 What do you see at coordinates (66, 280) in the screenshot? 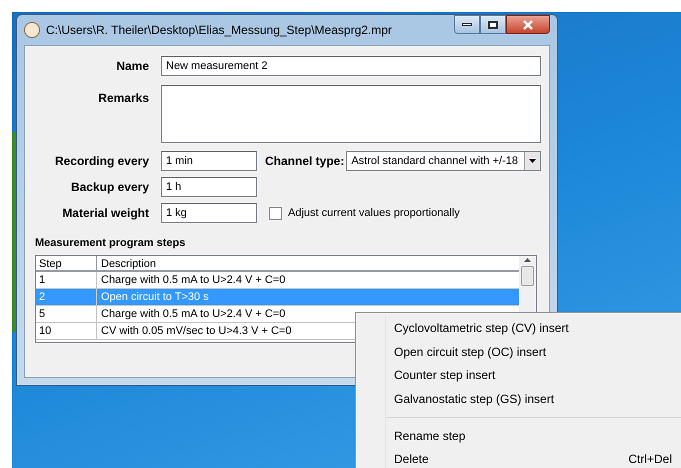
I see `table-cell: 1` at bounding box center [66, 280].